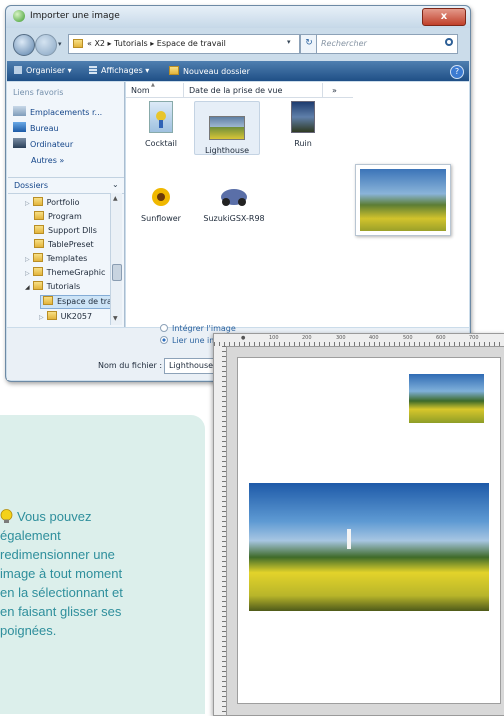  Describe the element at coordinates (374, 338) in the screenshot. I see `ruler-label: 400` at that location.